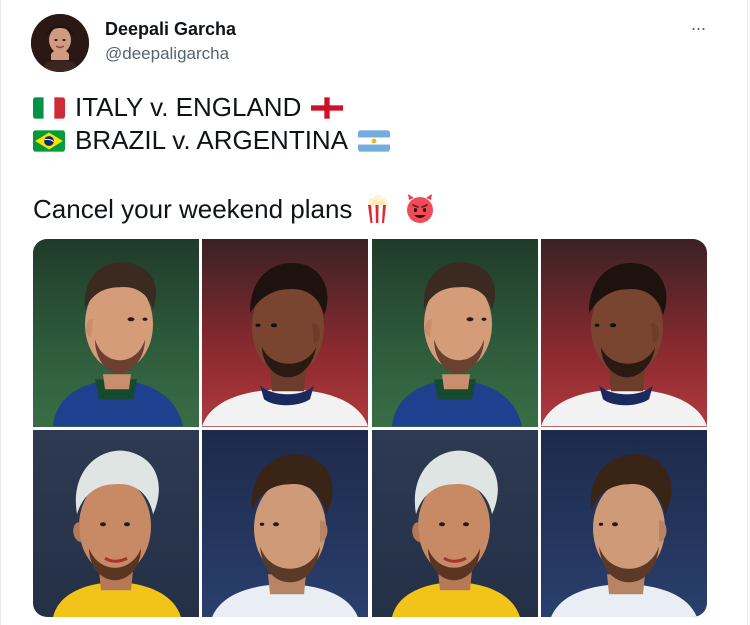 The height and width of the screenshot is (625, 750). I want to click on smiling-face-with-horns-icon, so click(420, 209).